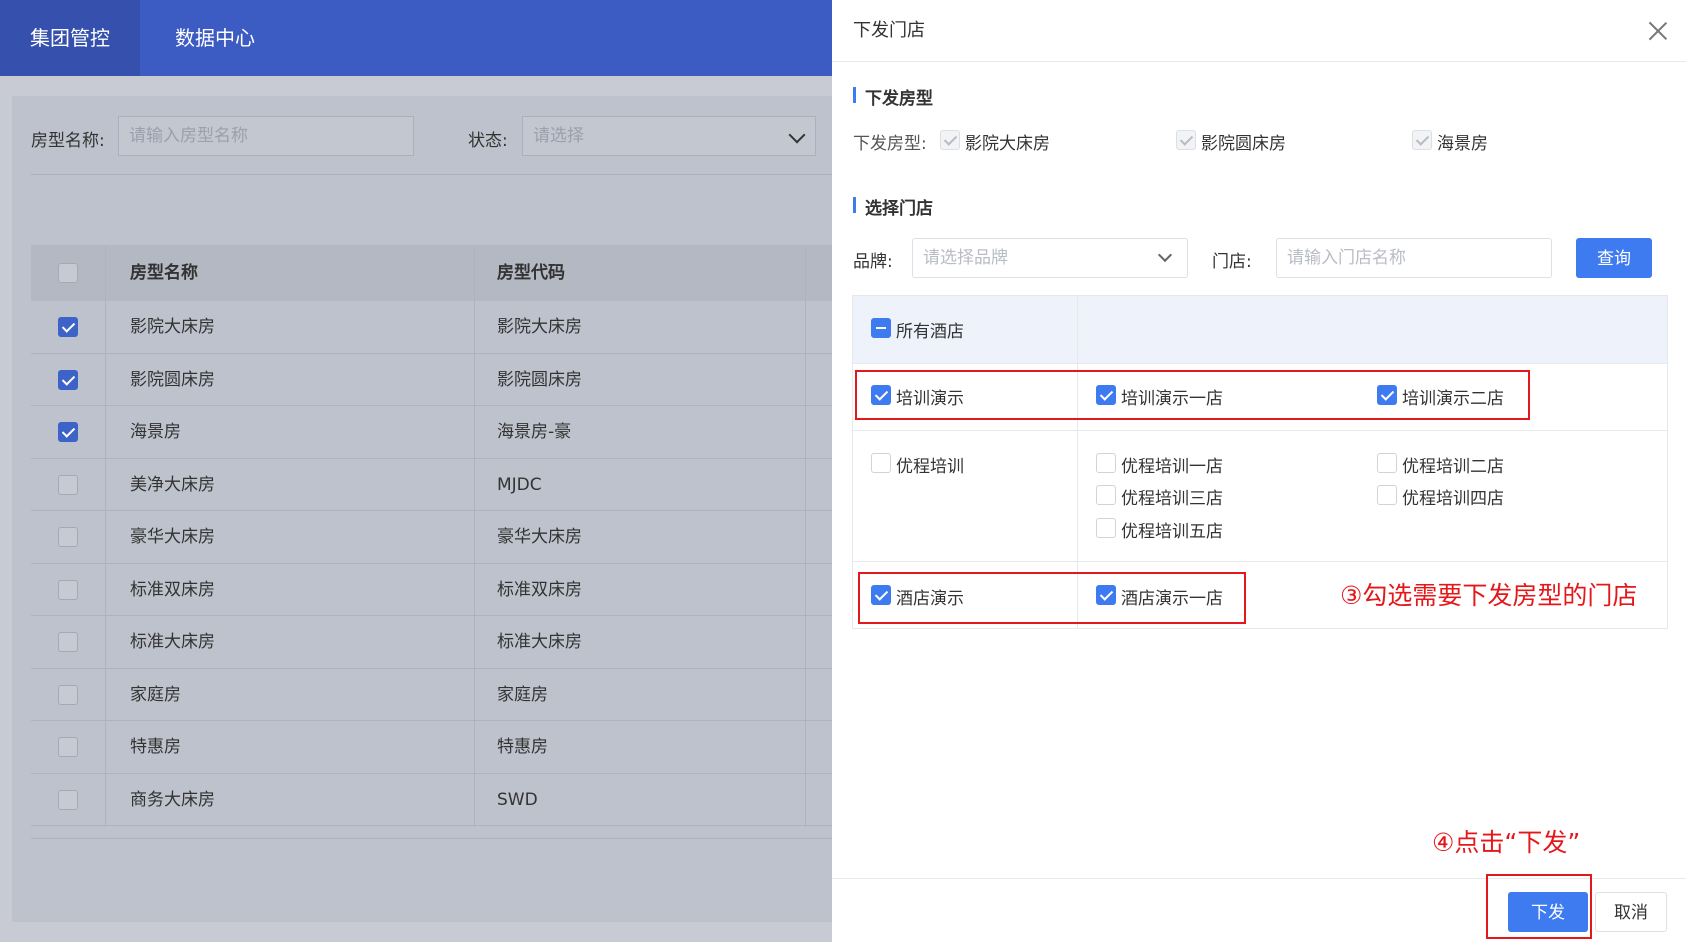 The image size is (1686, 942). I want to click on store-name: 优程培训四店, so click(1453, 499).